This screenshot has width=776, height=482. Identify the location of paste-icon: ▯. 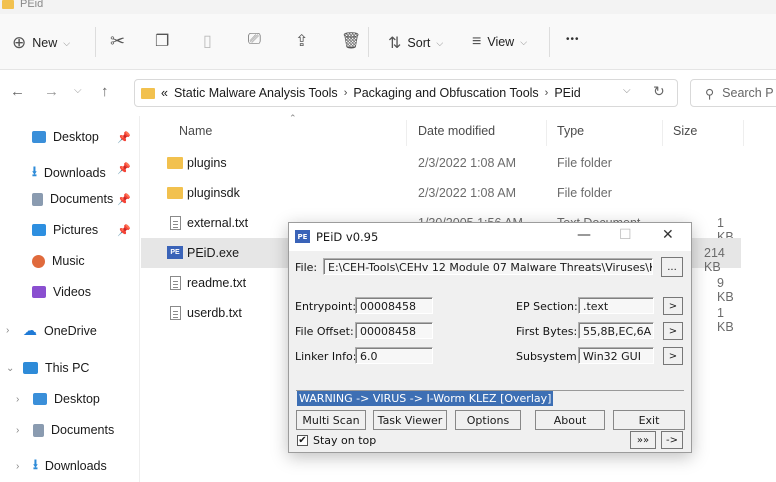
(207, 41).